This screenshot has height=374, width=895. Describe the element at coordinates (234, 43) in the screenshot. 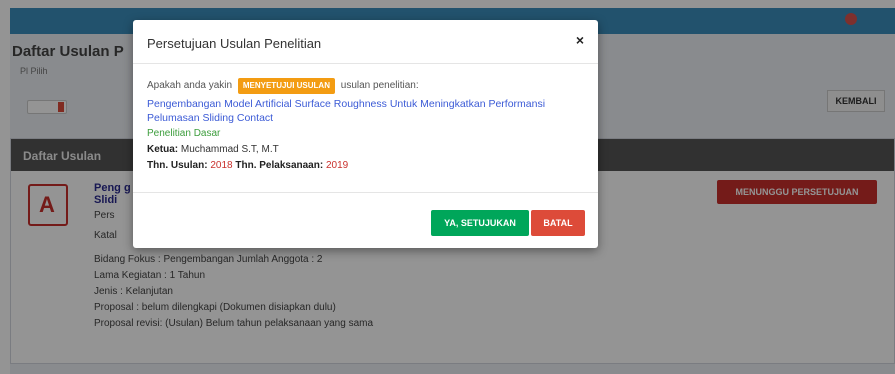

I see `modal-title: Persetujuan Usulan Penelitian` at that location.